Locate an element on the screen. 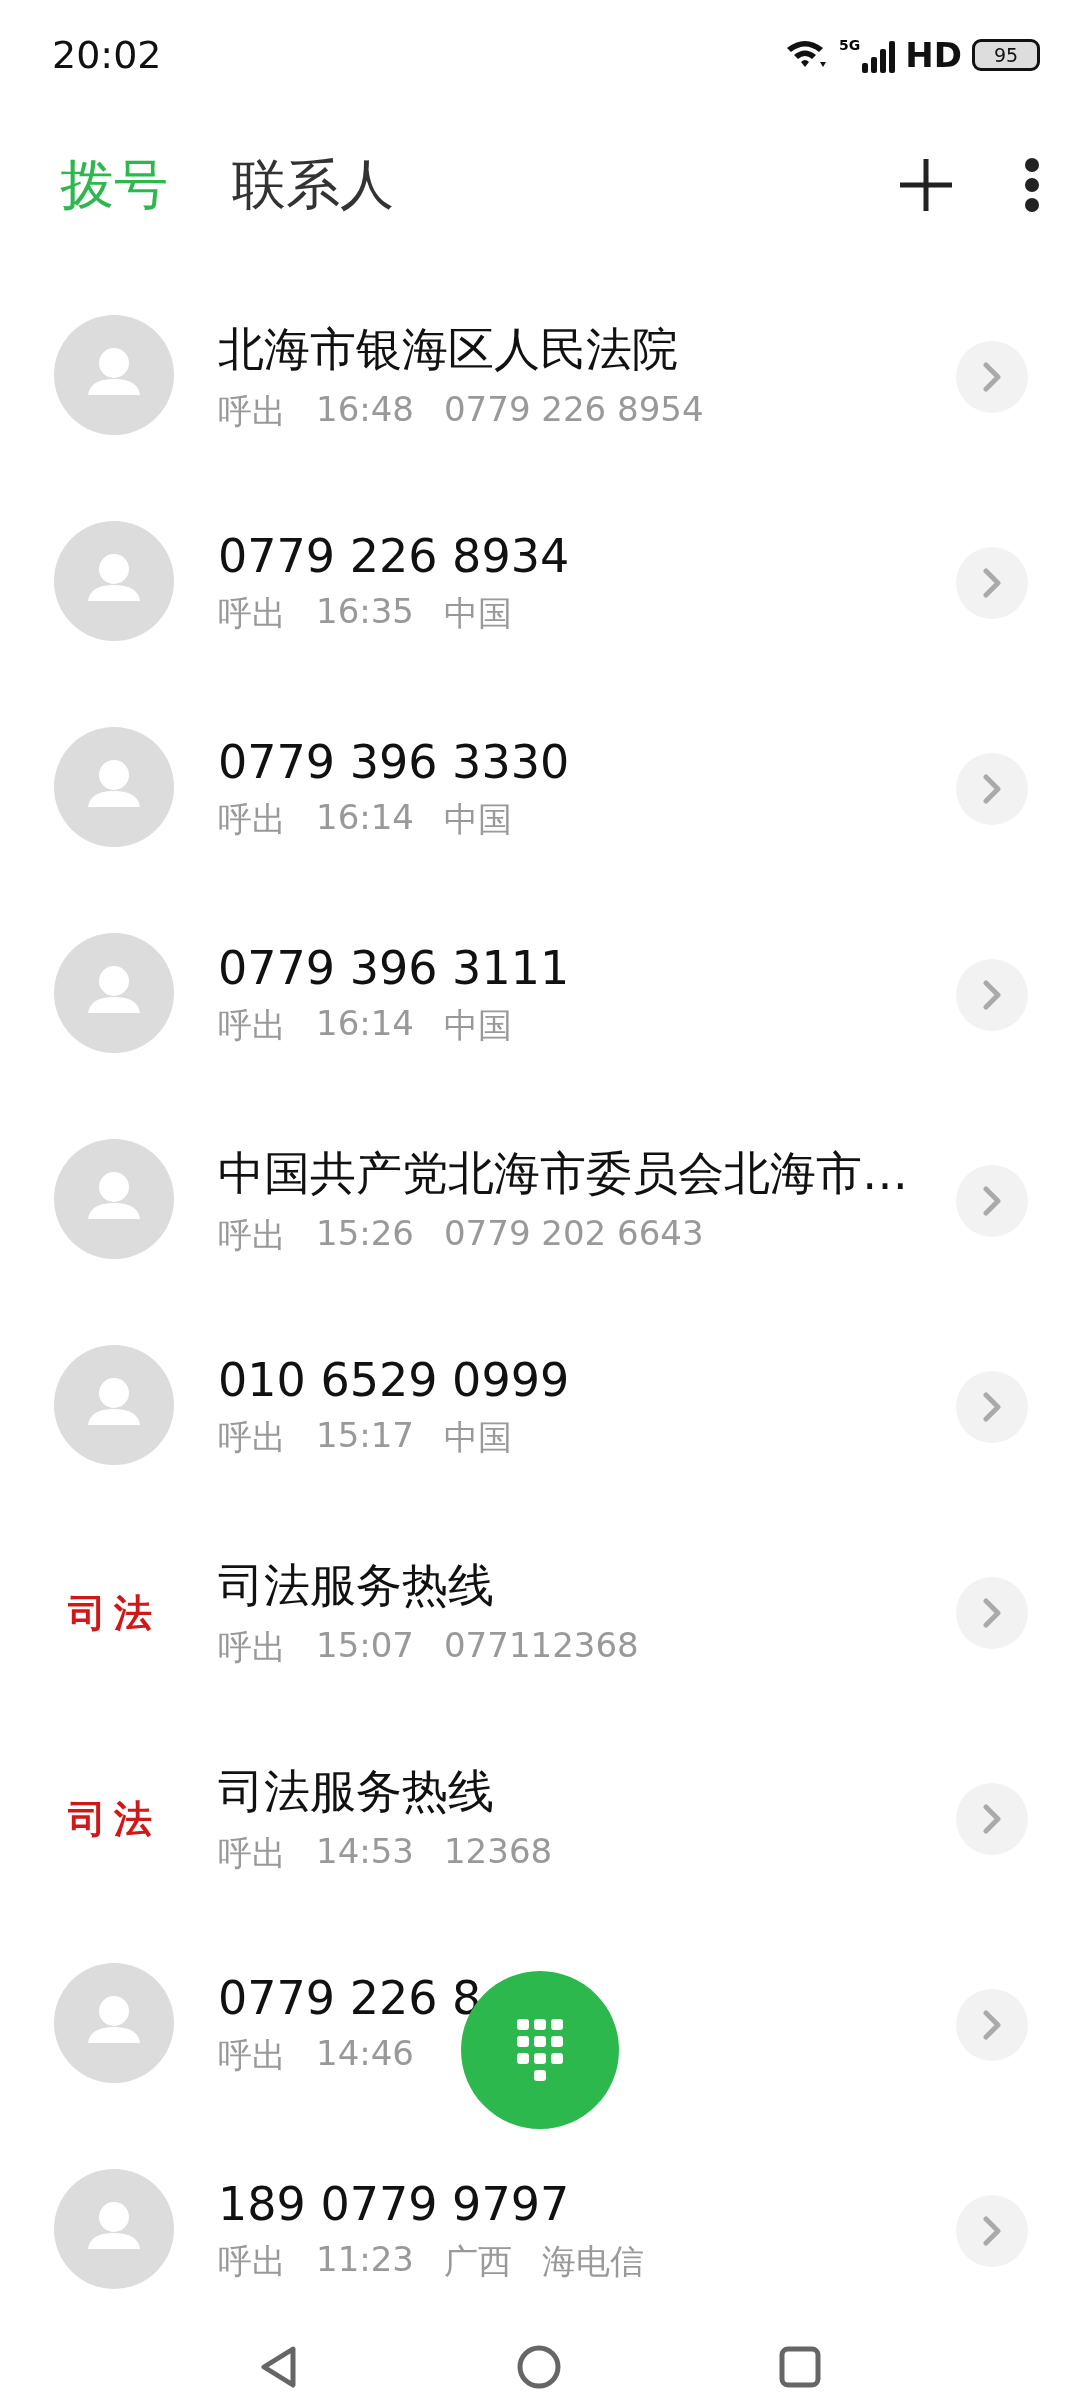 The width and height of the screenshot is (1080, 2400). call-row: 中国共产党北海市委员会北海市… 呼出 15:26 0779 202 6643 is located at coordinates (540, 1201).